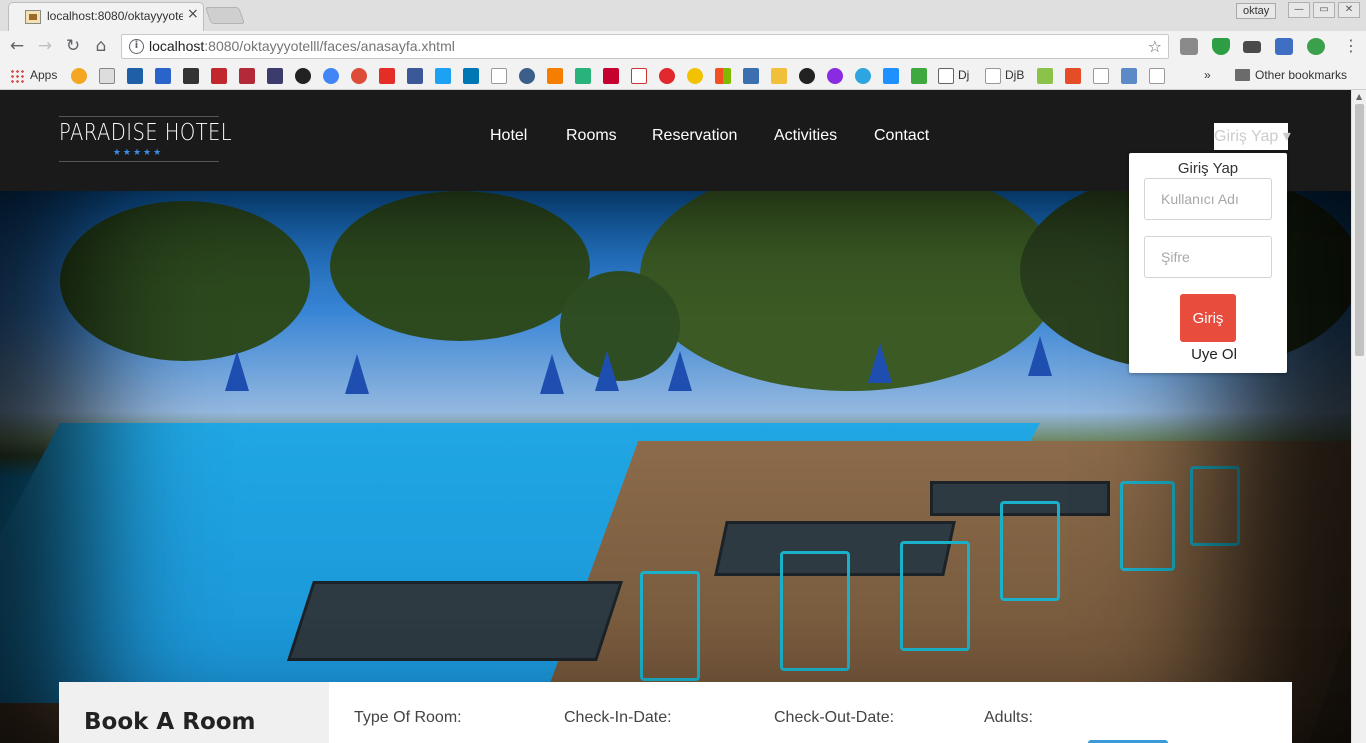 Image resolution: width=1366 pixels, height=743 pixels. I want to click on scrollbar-thumb, so click(1359, 230).